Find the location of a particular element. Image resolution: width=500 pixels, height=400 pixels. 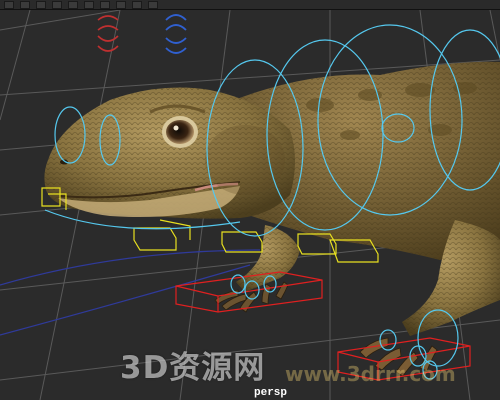

scale-tool-button is located at coordinates (57, 4).